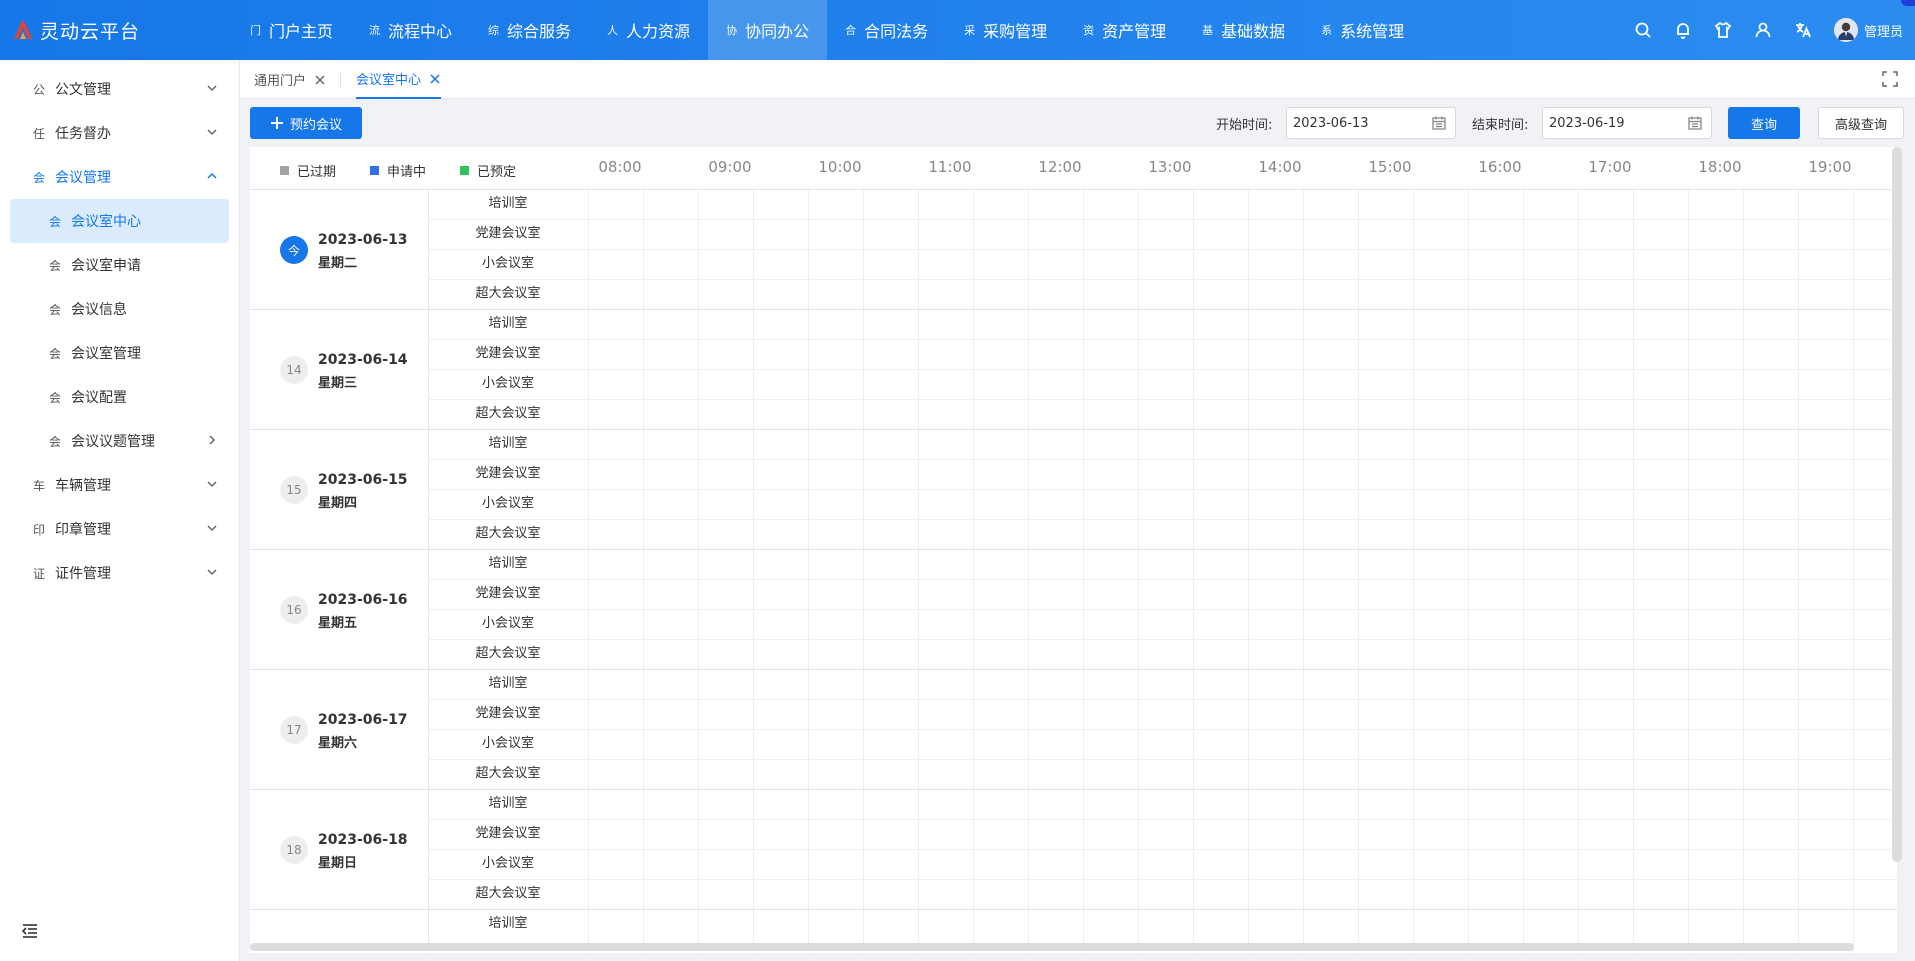 This screenshot has height=961, width=1915. What do you see at coordinates (1723, 30) in the screenshot?
I see `shirt-icon` at bounding box center [1723, 30].